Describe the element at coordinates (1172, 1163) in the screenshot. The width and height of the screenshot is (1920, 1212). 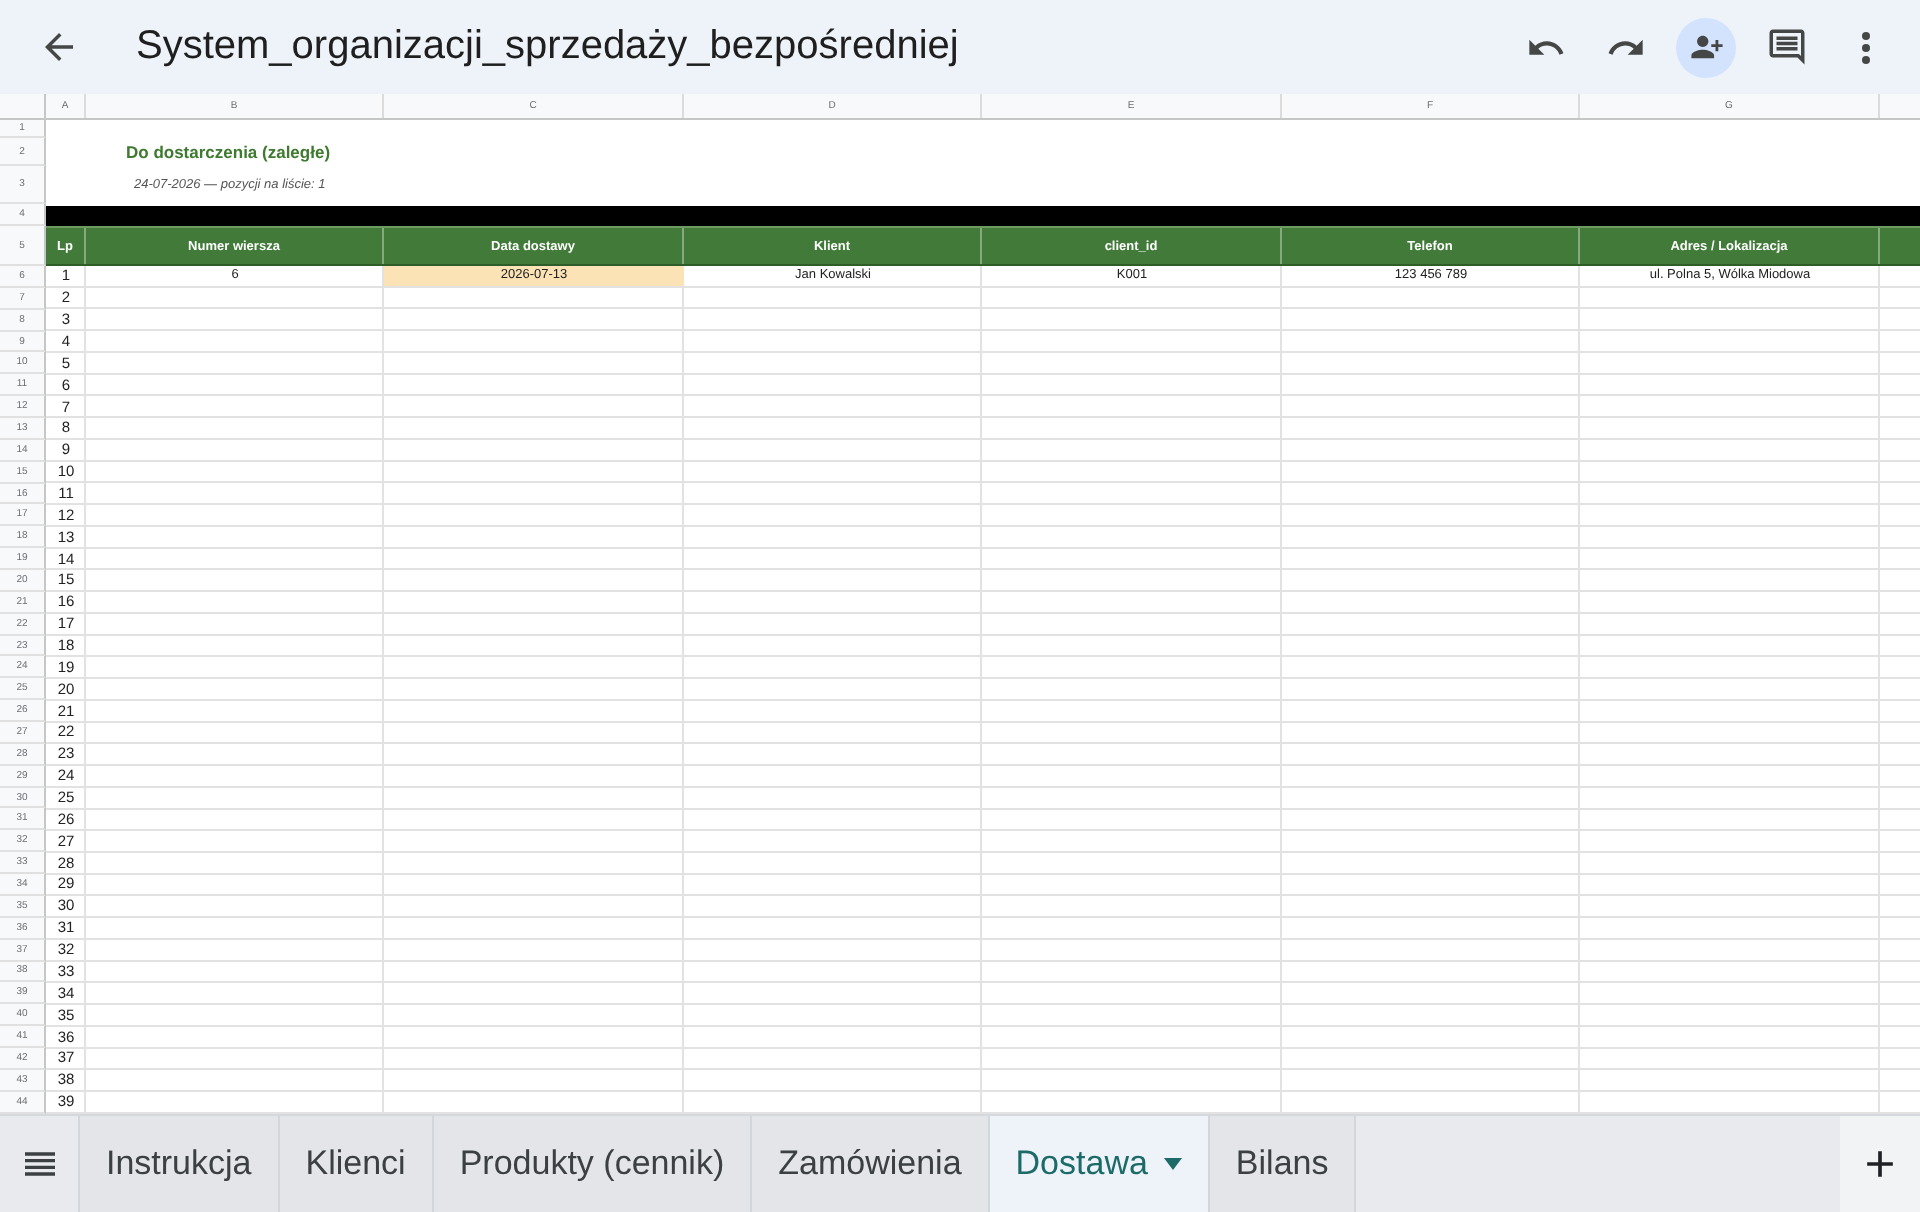
I see `dropdown-caret-icon` at that location.